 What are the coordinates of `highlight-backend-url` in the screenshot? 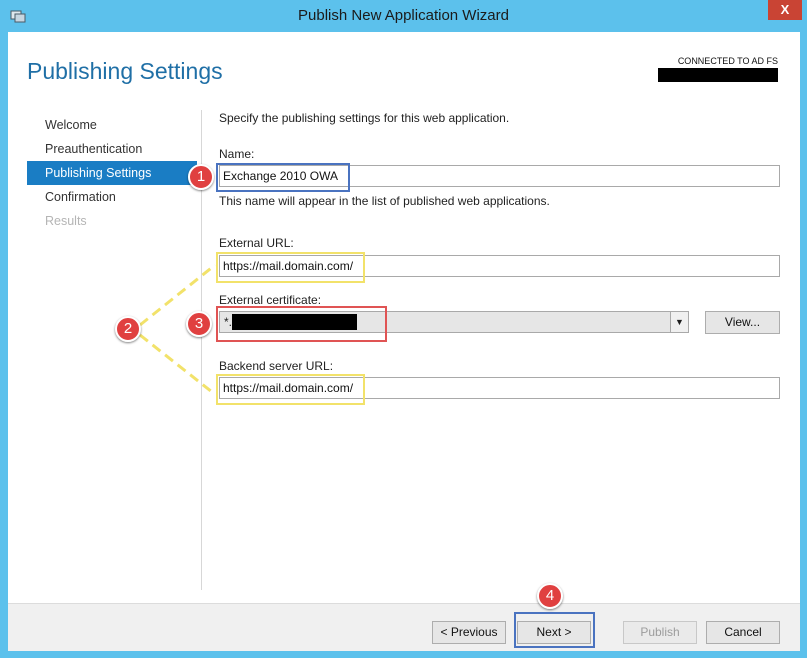 It's located at (290, 389).